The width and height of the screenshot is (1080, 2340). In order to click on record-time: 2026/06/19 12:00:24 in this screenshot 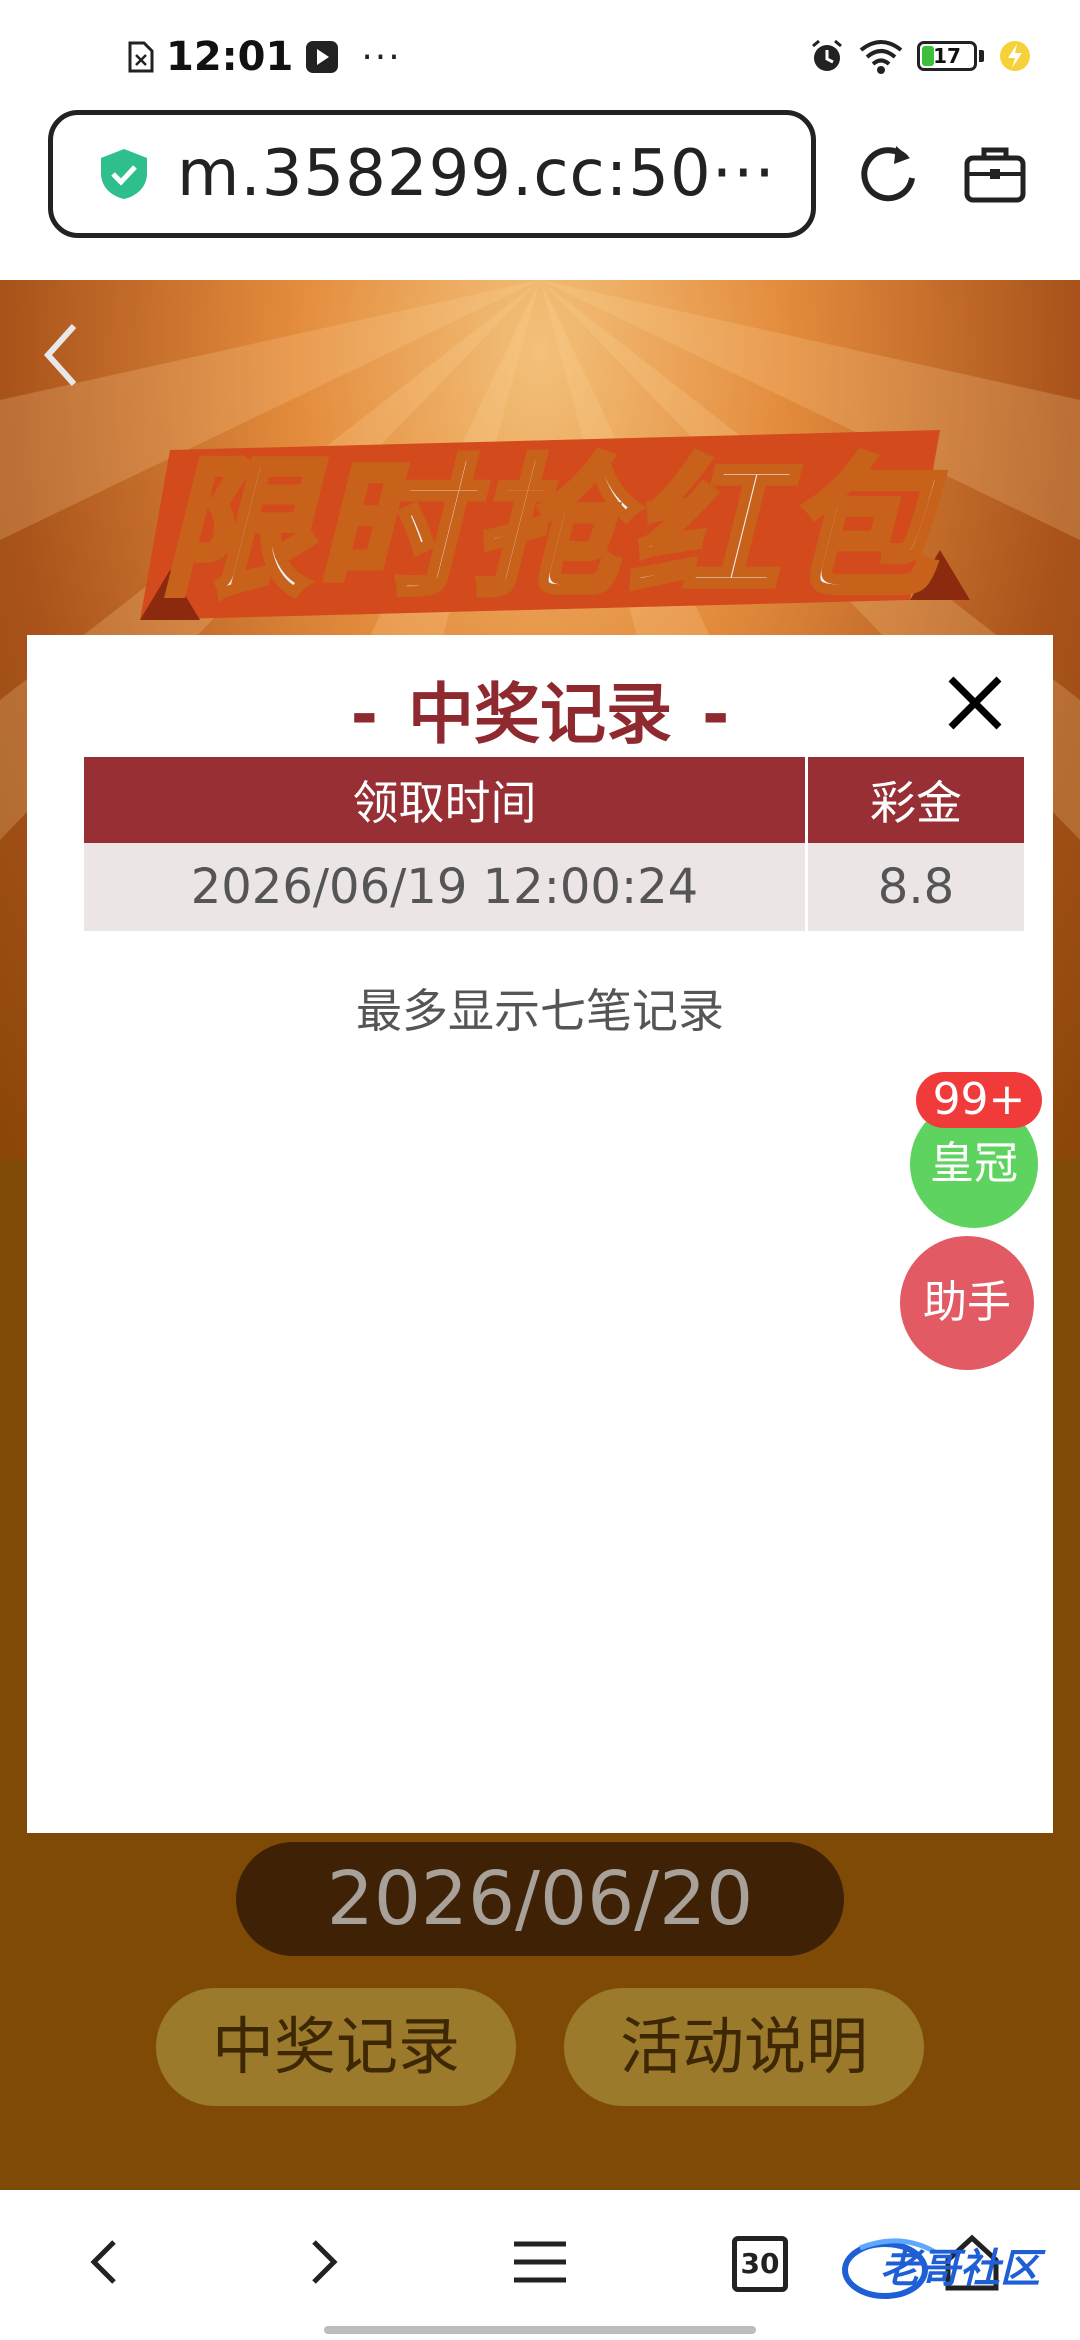, I will do `click(446, 887)`.